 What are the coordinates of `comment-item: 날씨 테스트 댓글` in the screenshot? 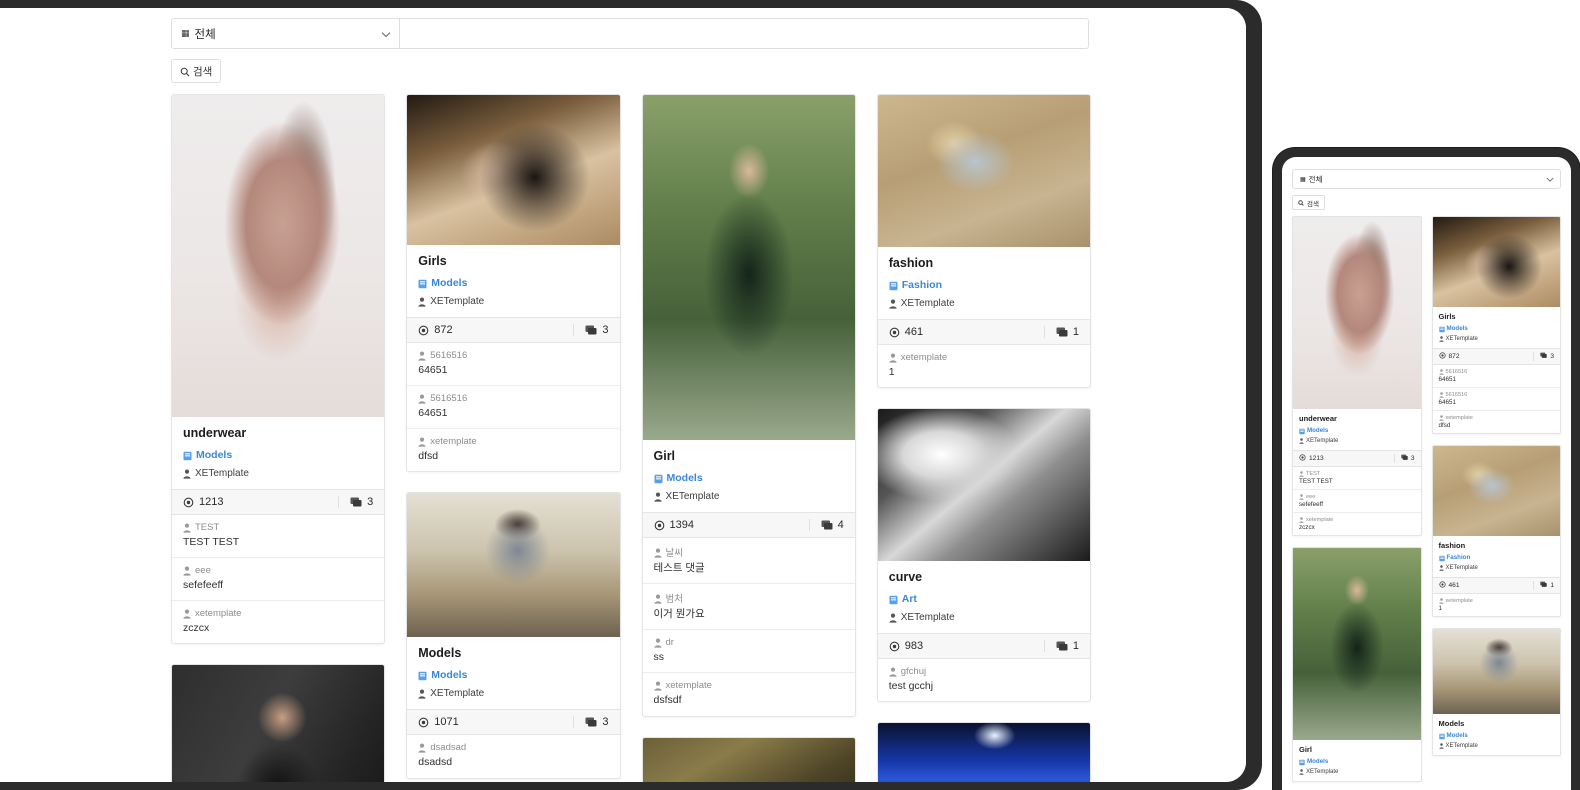 It's located at (748, 561).